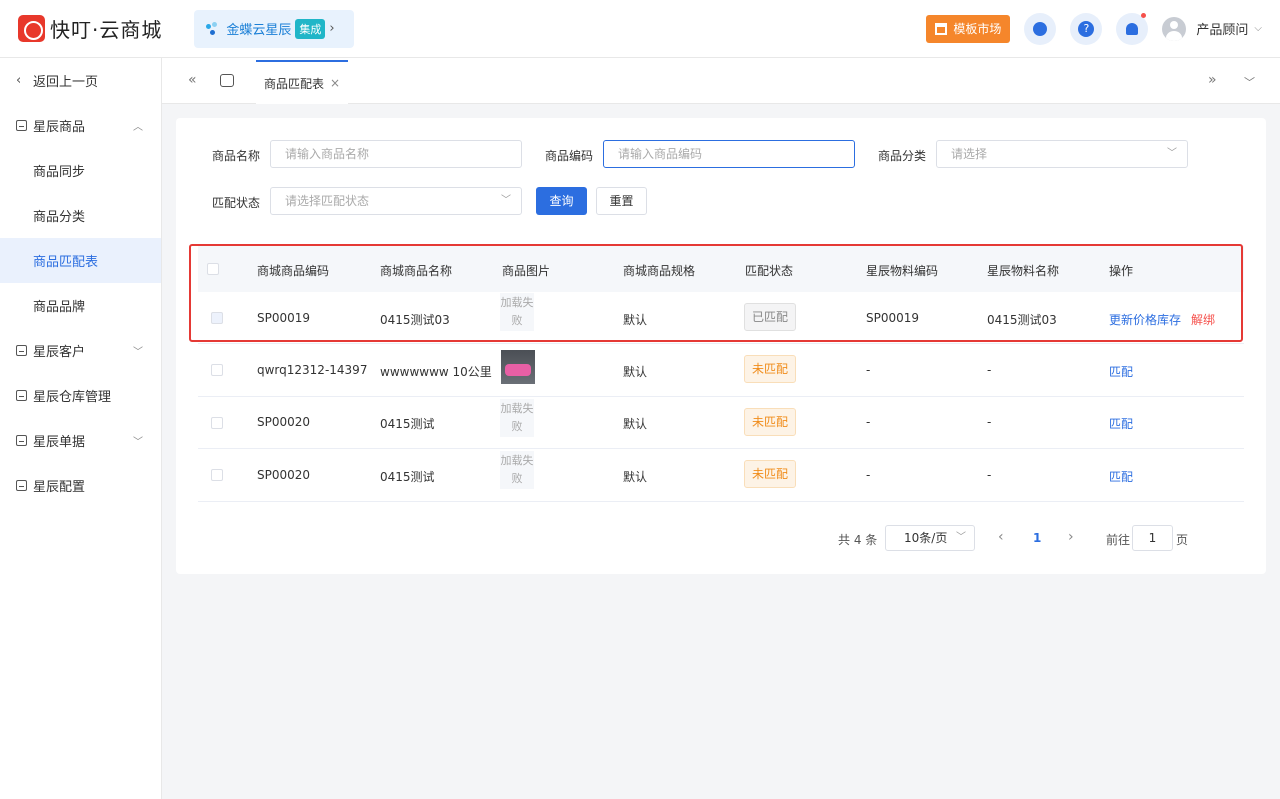 The height and width of the screenshot is (799, 1280). I want to click on double-chevron-right-icon: », so click(1212, 80).